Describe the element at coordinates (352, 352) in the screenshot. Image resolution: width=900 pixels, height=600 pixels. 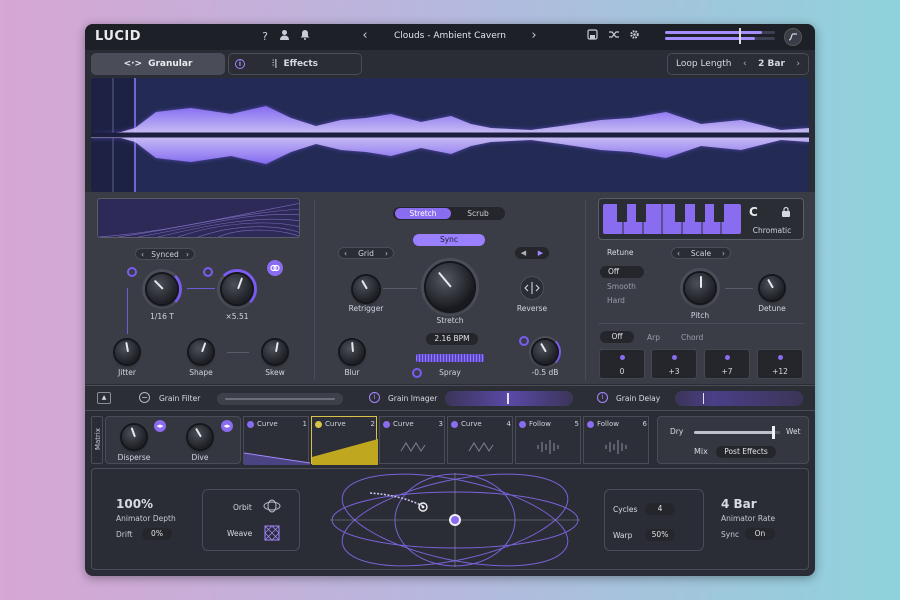
I see `blur-knob` at that location.